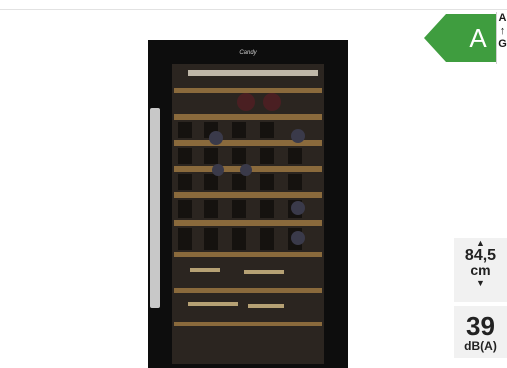 The image size is (507, 368). I want to click on noise-spec-tile: 39 dB(A), so click(480, 332).